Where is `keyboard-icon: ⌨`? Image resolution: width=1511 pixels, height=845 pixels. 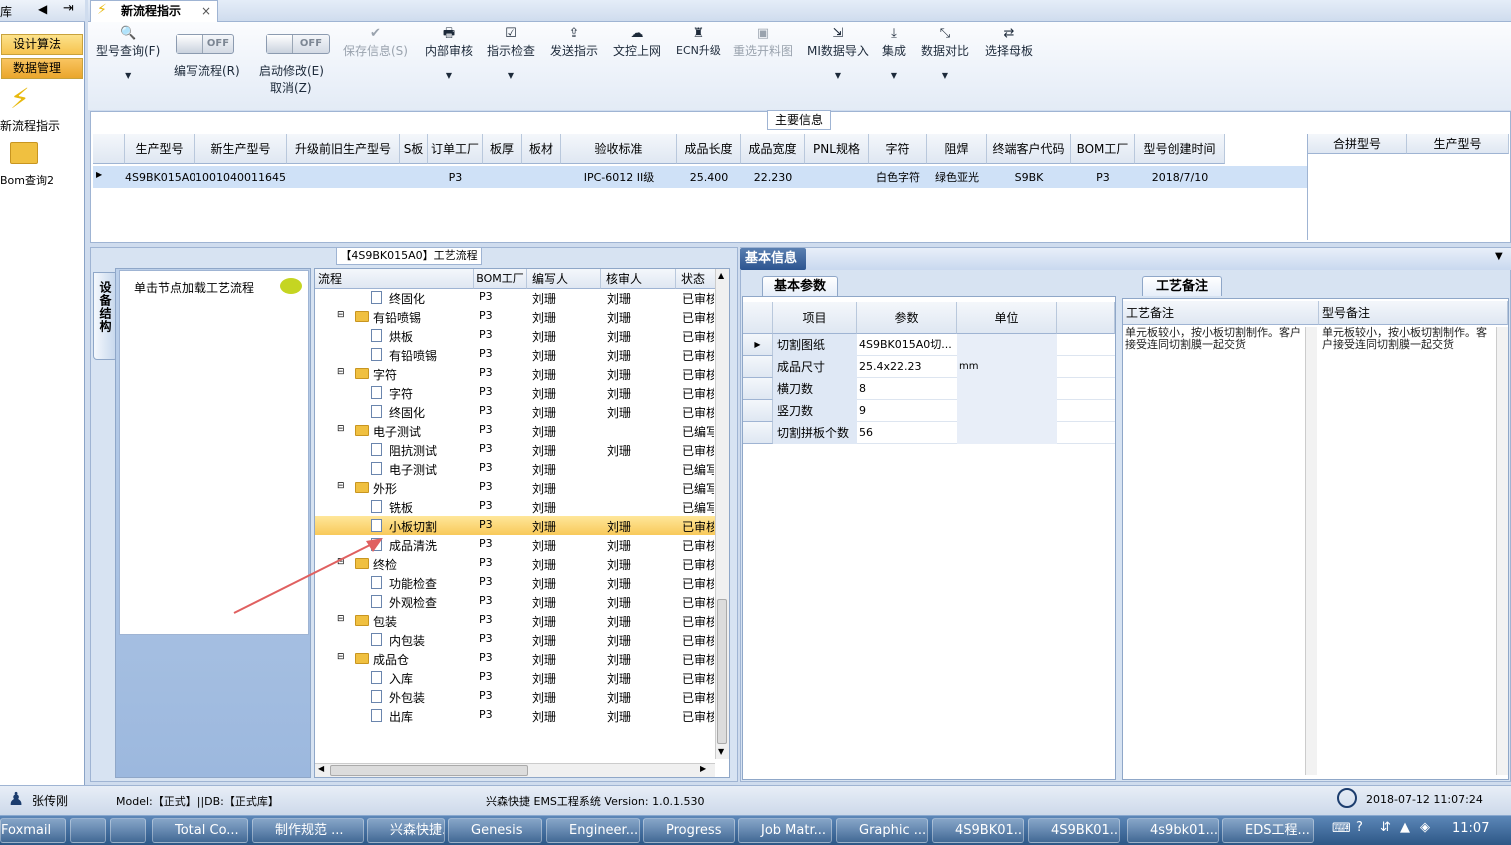 keyboard-icon: ⌨ is located at coordinates (1341, 828).